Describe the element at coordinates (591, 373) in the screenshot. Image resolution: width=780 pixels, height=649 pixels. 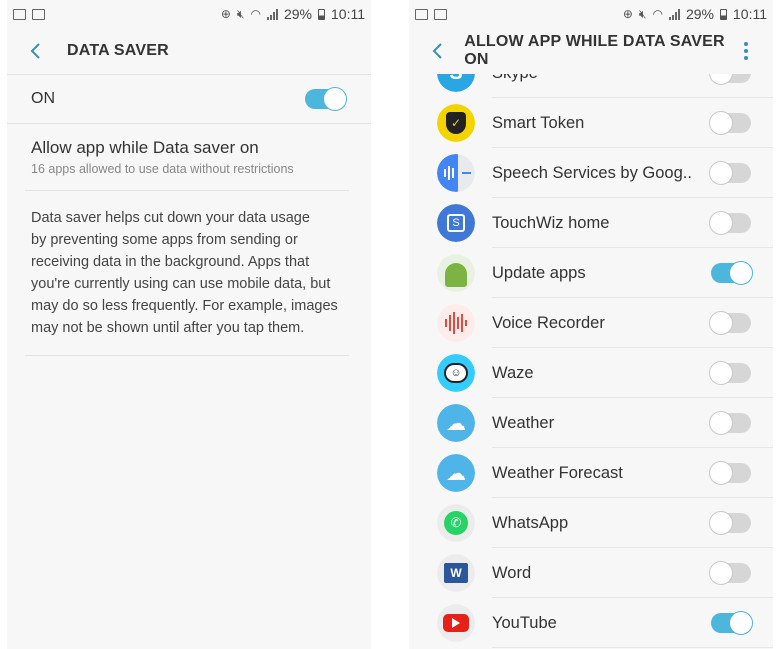
I see `app-row: ☺ Waze` at that location.